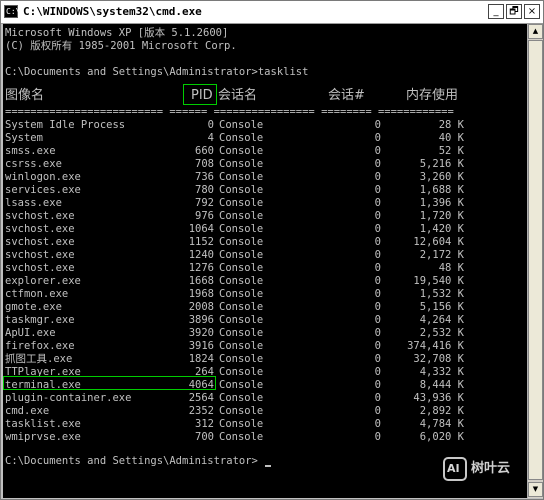 This screenshot has height=500, width=544. I want to click on process-mem: 28 K, so click(451, 125).